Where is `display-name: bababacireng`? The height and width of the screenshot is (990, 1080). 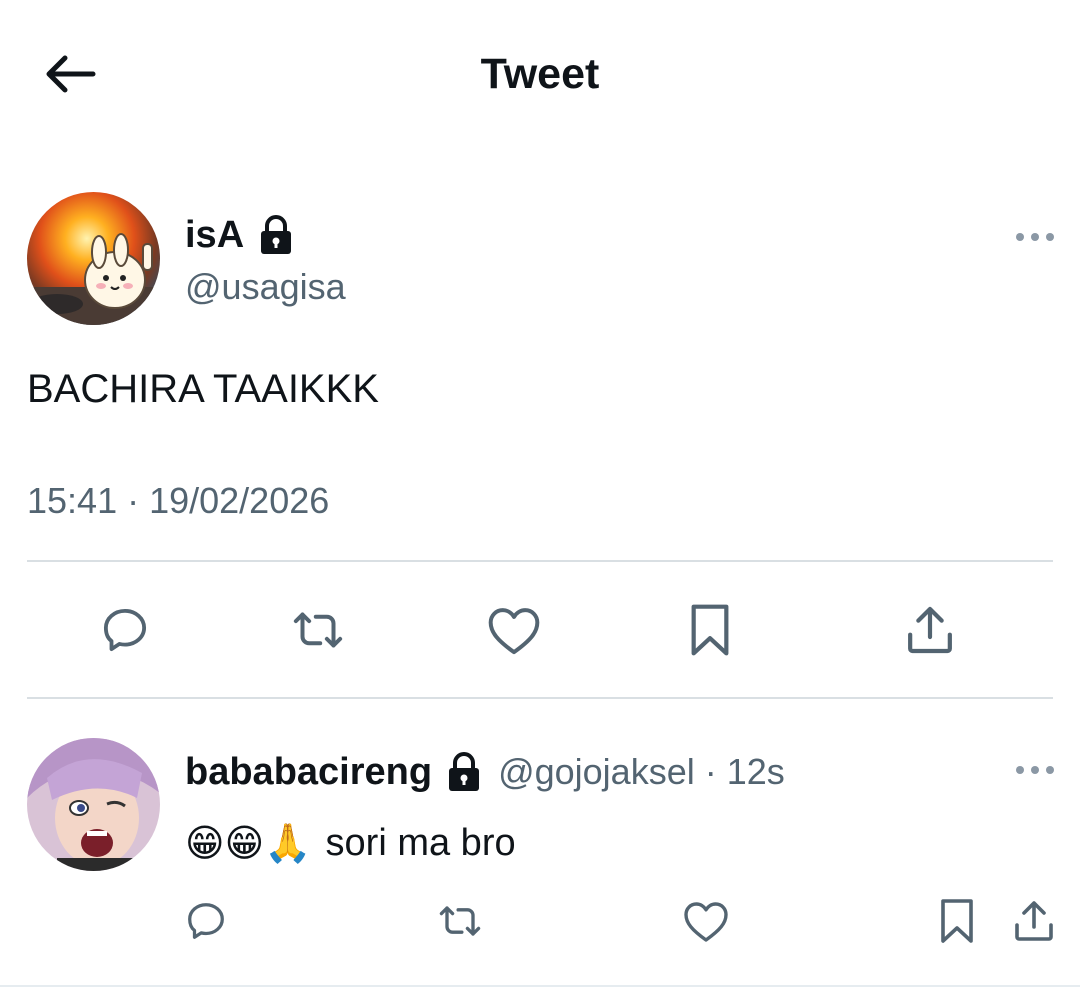 display-name: bababacireng is located at coordinates (308, 772).